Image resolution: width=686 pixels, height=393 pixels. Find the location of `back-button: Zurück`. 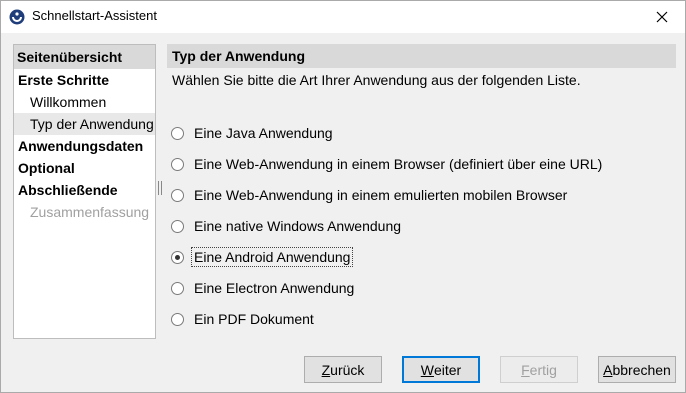

back-button: Zurück is located at coordinates (343, 369).